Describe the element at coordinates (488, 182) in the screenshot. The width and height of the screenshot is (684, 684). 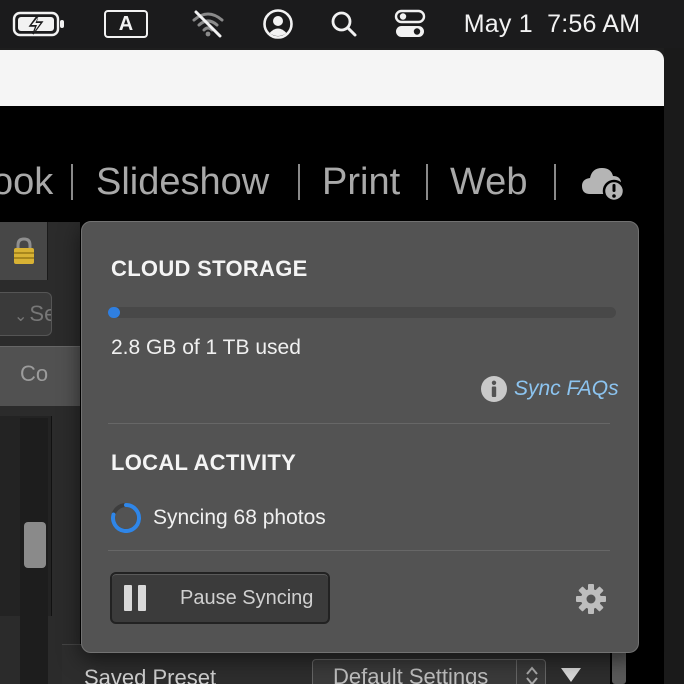
I see `module-web: Web` at that location.